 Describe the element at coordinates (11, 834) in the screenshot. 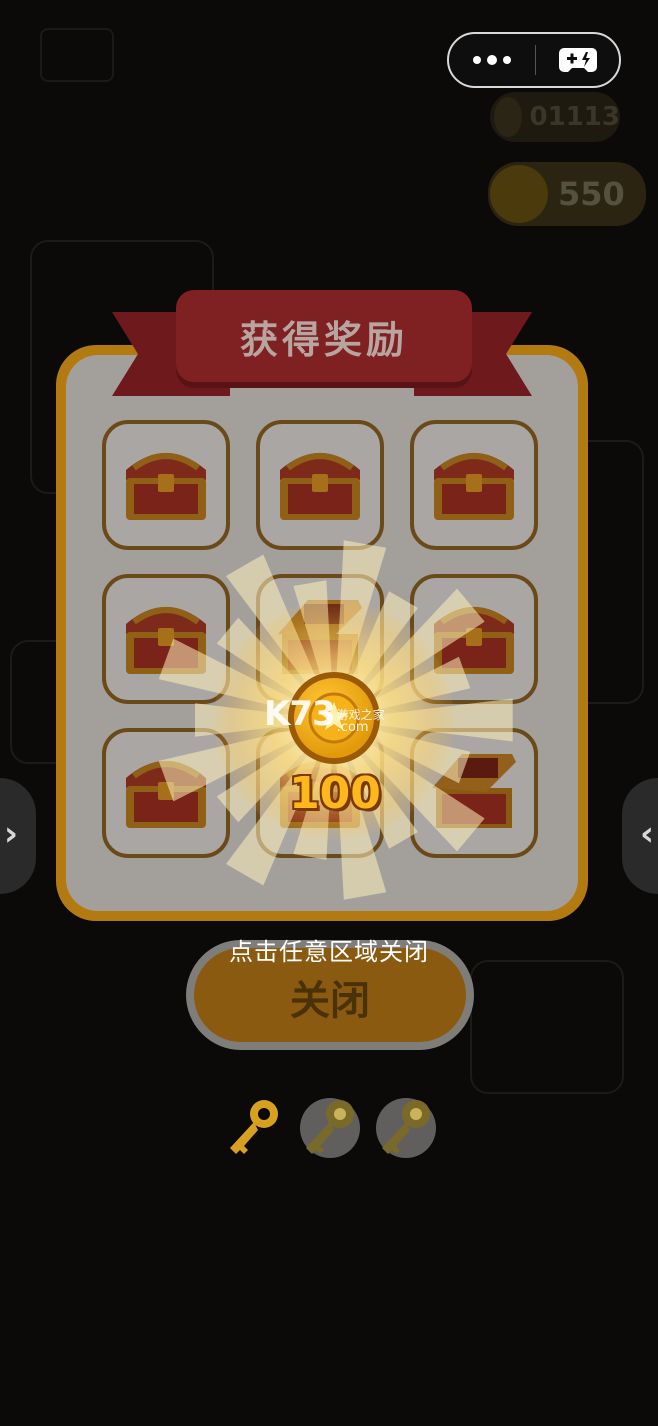

I see `chevron-right-icon: ›` at that location.